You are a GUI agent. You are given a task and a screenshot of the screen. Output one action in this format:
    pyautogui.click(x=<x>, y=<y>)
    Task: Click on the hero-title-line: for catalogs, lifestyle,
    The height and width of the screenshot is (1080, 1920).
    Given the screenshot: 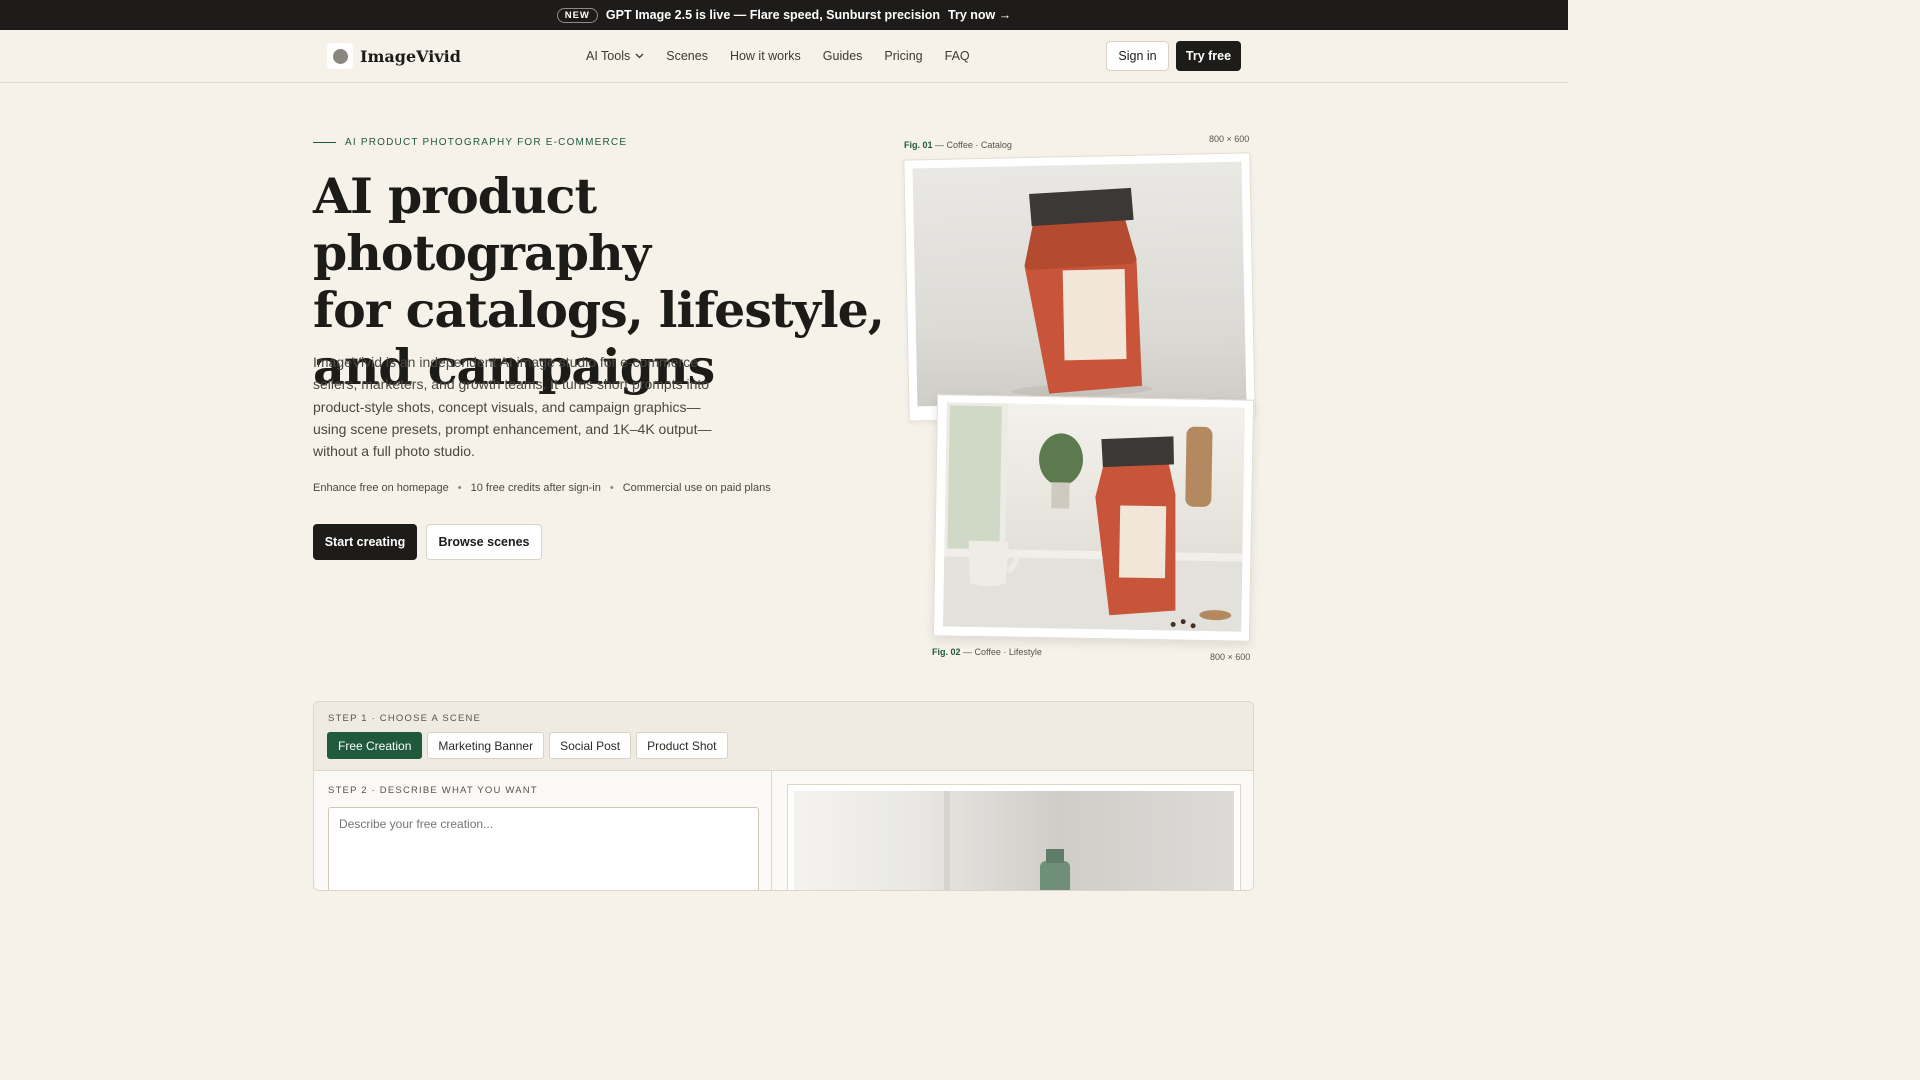 What is the action you would take?
    pyautogui.click(x=599, y=310)
    